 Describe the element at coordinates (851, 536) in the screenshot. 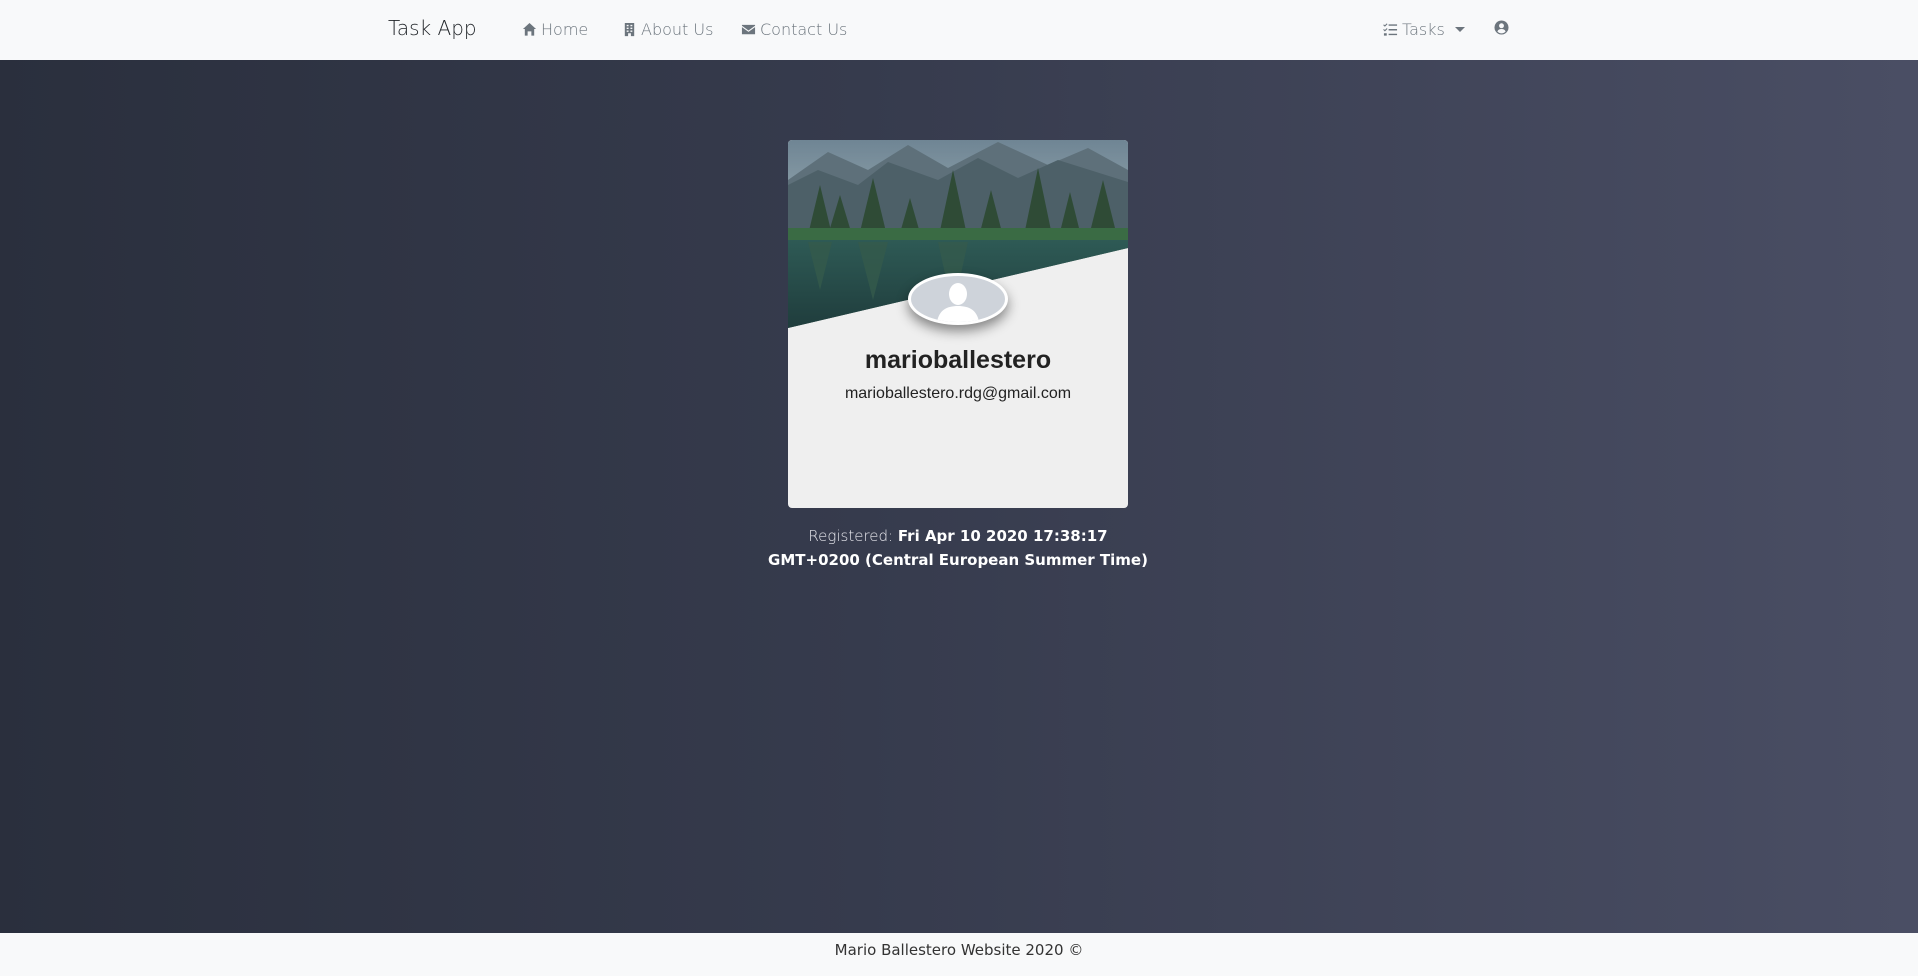

I see `registered-label: Registered:` at that location.